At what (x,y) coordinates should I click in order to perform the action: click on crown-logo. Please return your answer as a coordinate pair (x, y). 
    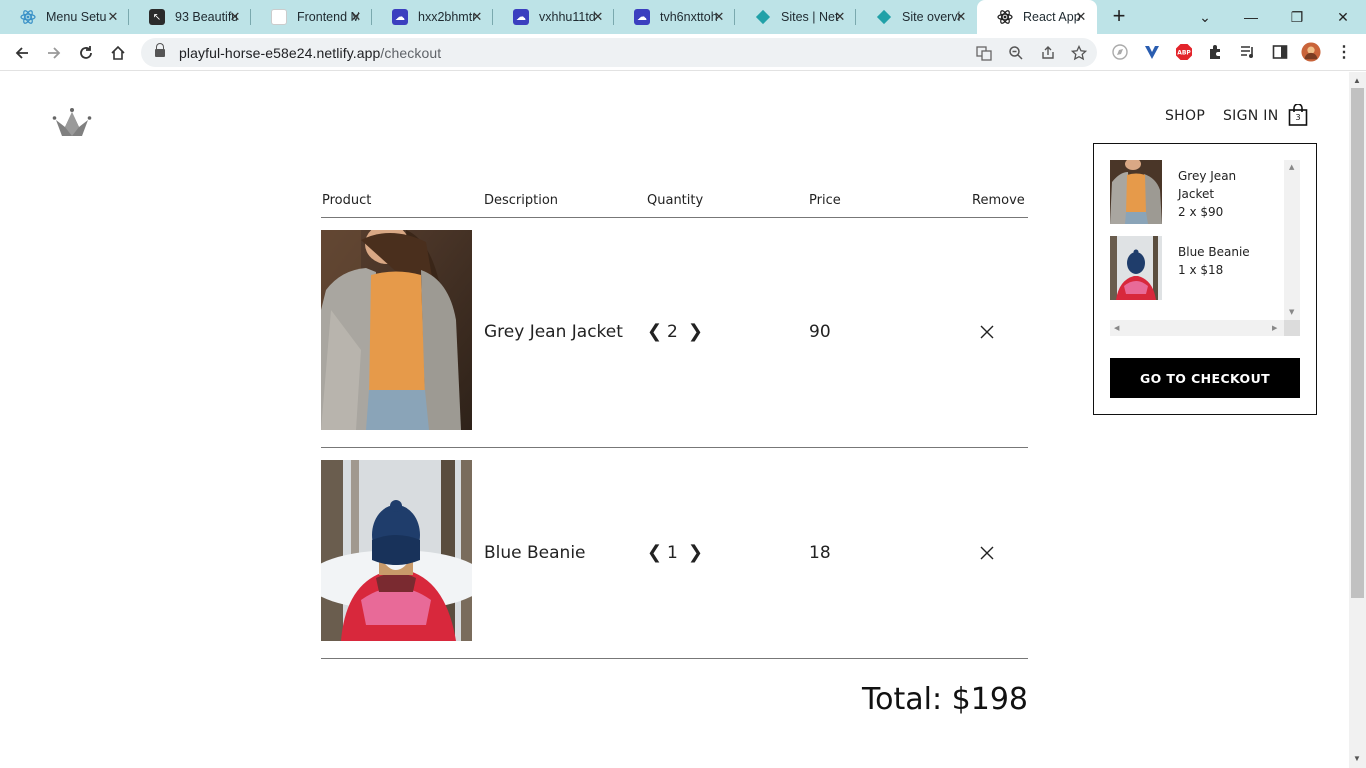
    Looking at the image, I should click on (72, 124).